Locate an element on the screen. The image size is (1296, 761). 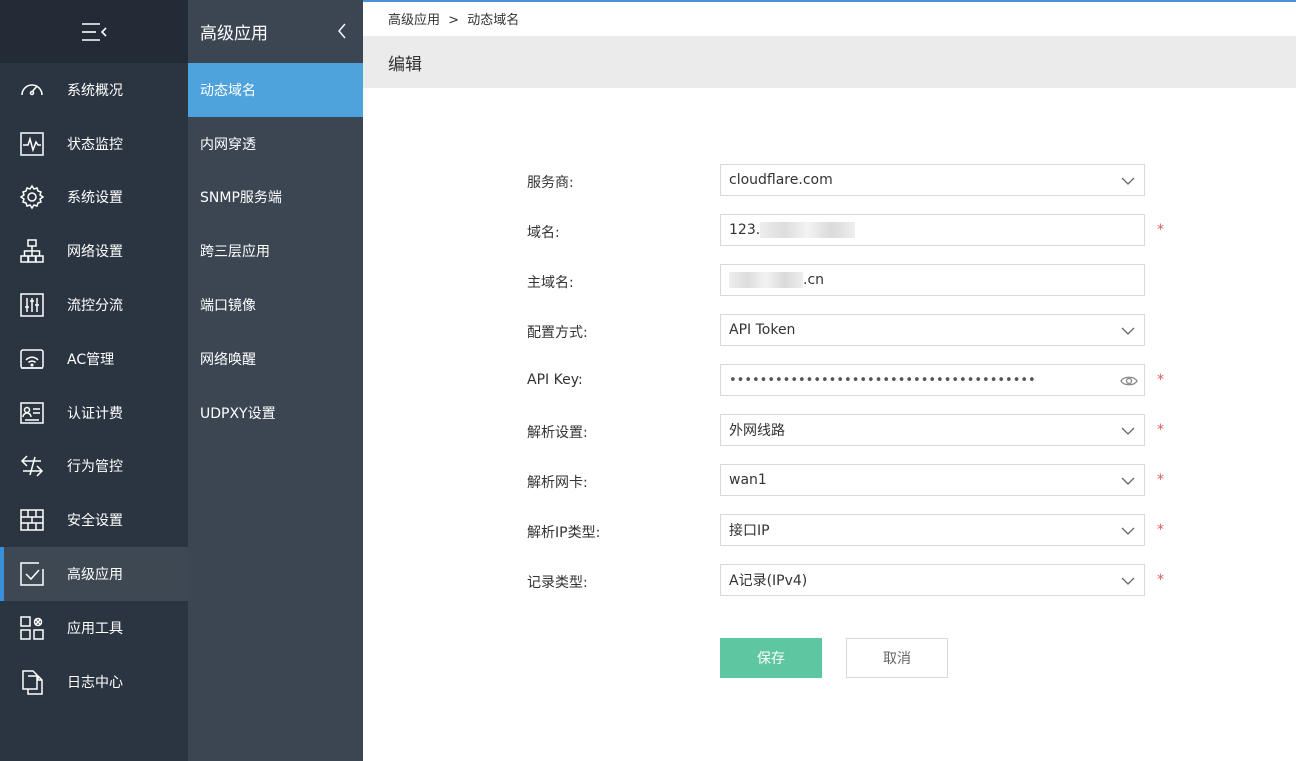
form-row-resolve-nic: 解析网卡: wan1 * is located at coordinates (829, 480).